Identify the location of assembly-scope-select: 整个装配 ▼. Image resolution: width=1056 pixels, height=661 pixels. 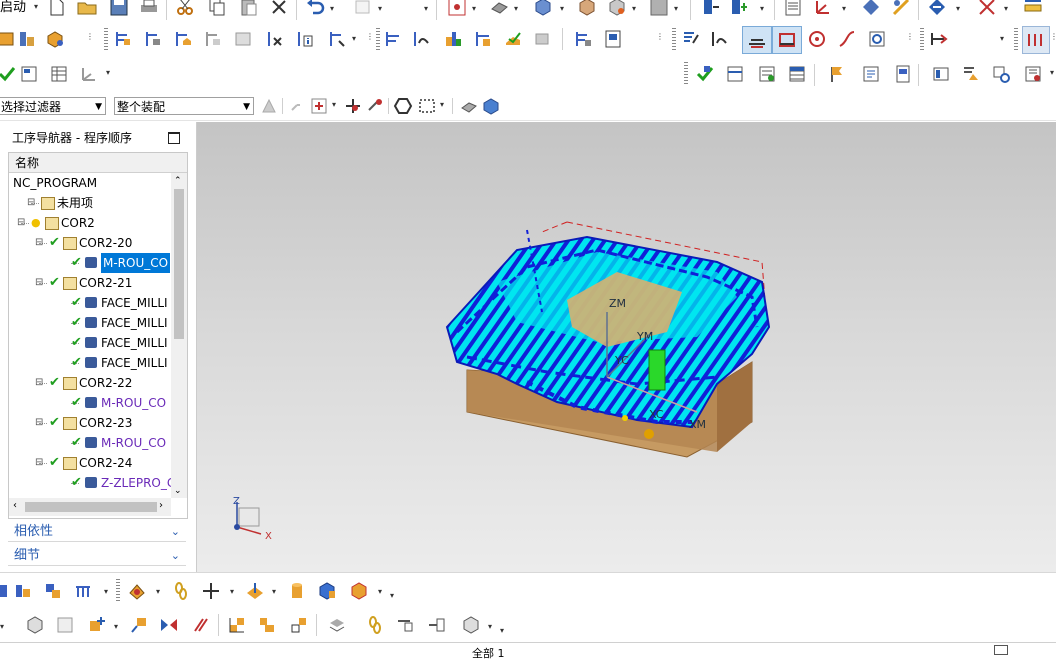
(184, 106).